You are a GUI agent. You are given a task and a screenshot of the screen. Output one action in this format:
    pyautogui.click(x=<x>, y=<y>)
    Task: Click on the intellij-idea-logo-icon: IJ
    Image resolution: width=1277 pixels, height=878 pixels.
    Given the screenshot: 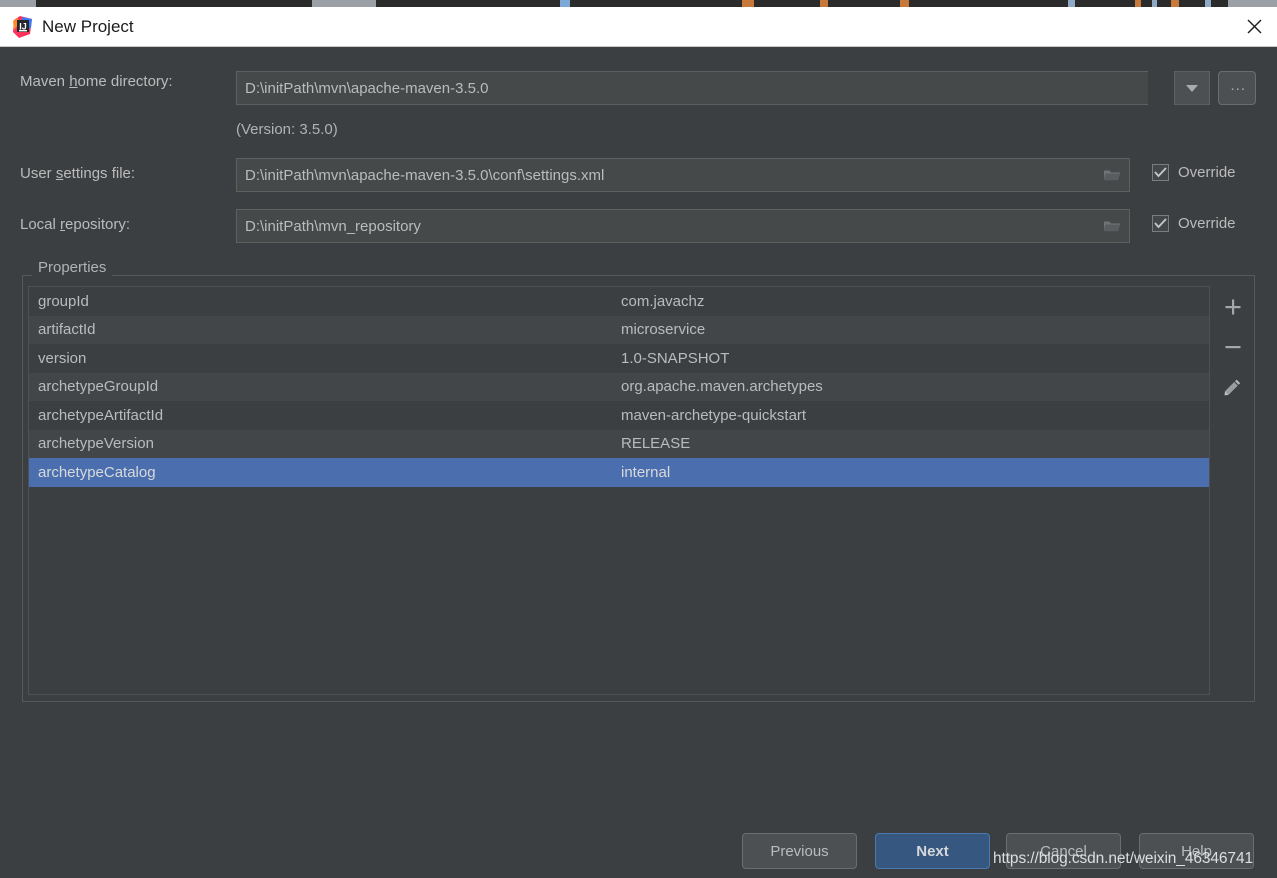 What is the action you would take?
    pyautogui.click(x=23, y=27)
    